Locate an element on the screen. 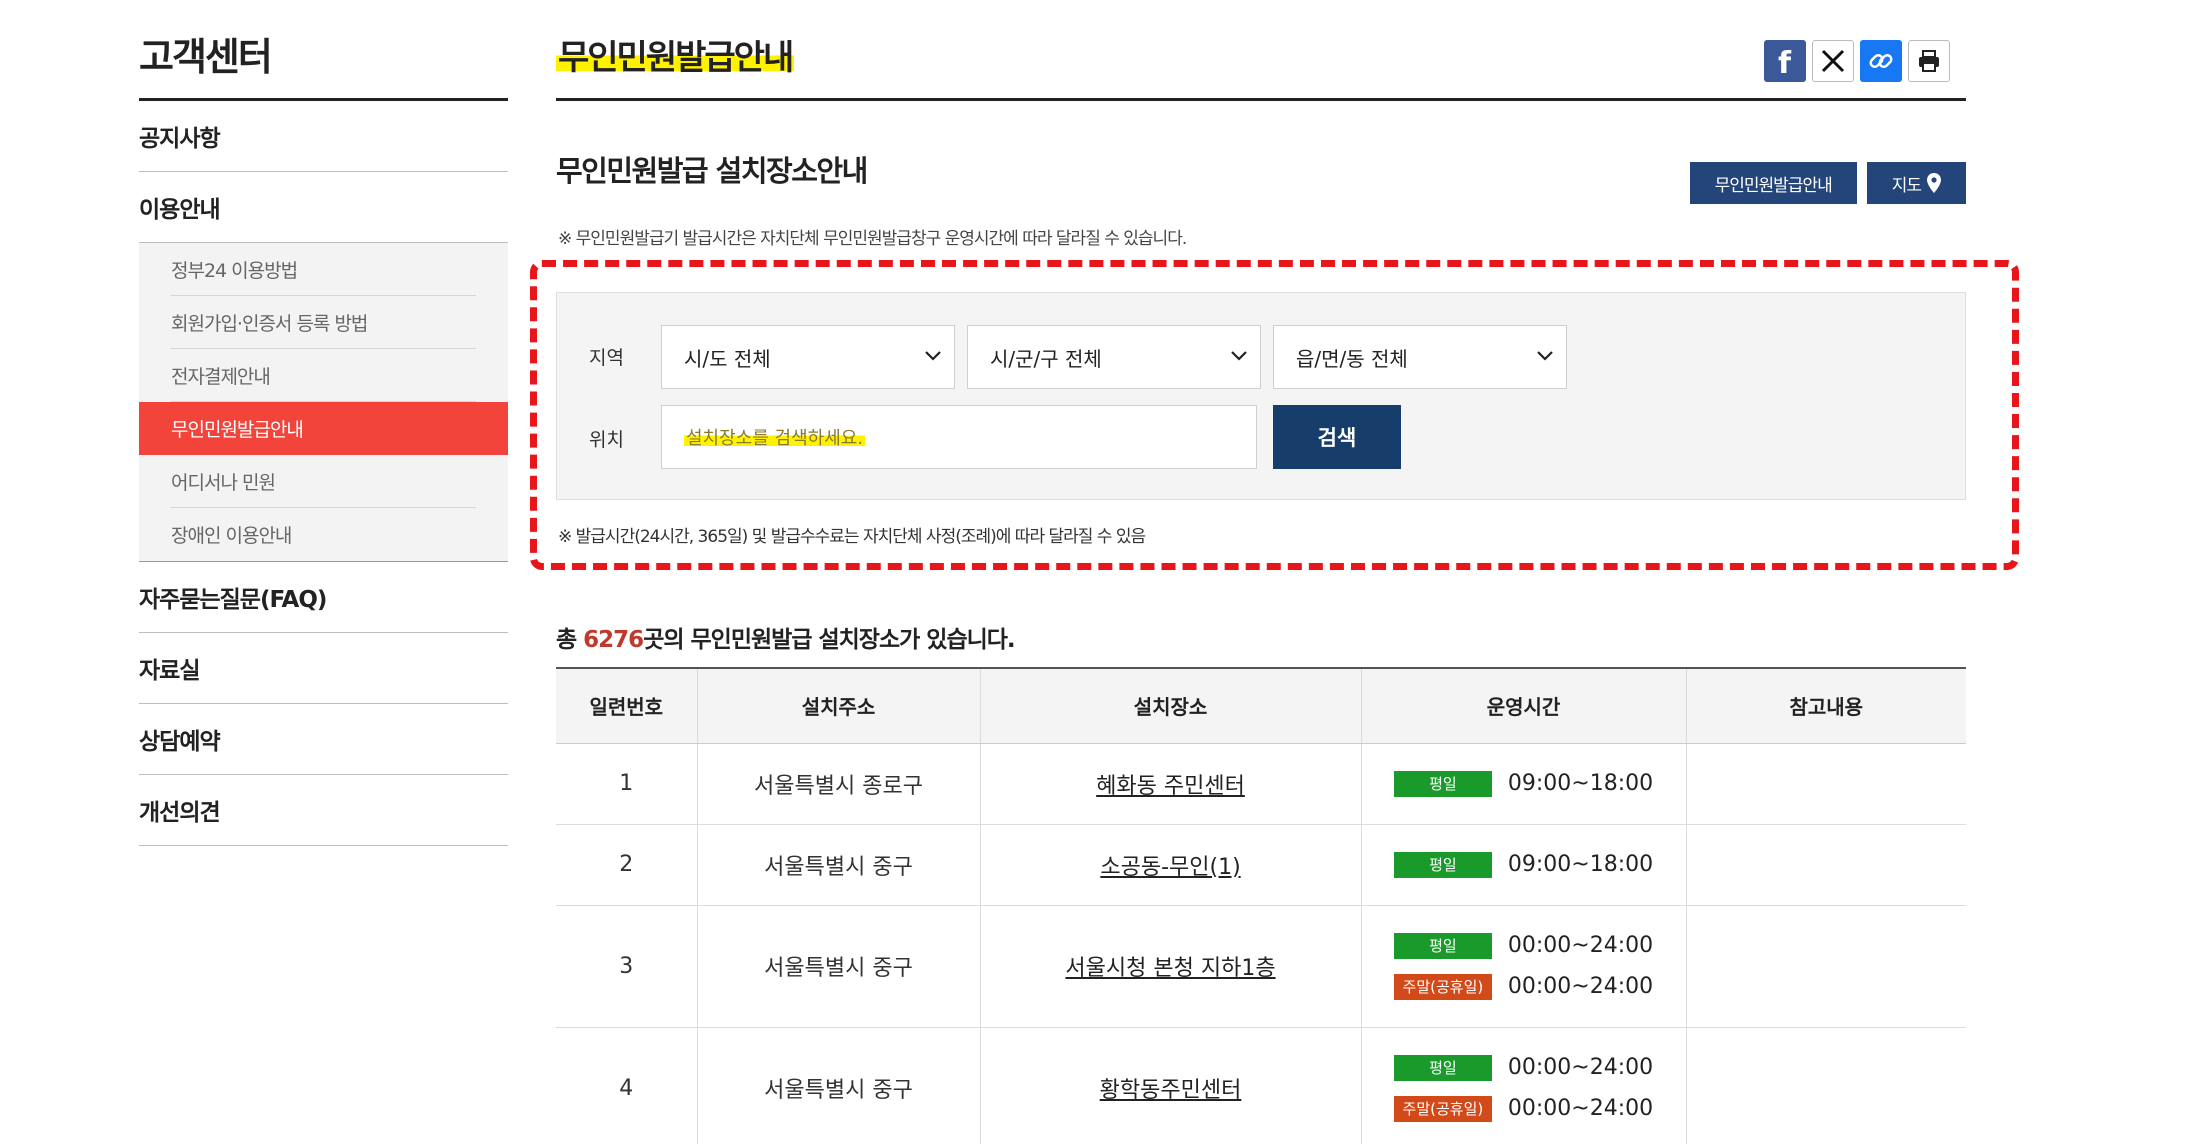 This screenshot has height=1144, width=2212. table-header-row: 일련번호 설치주소 설치장소 운영시간 참고내용 is located at coordinates (1261, 706).